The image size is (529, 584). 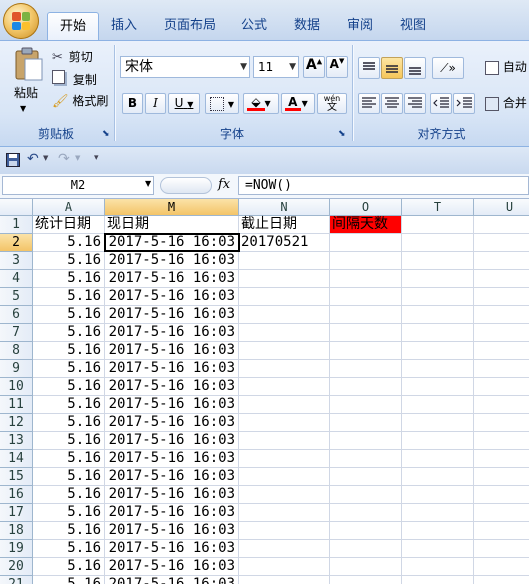 I want to click on formula-input: =NOW(), so click(x=383, y=185).